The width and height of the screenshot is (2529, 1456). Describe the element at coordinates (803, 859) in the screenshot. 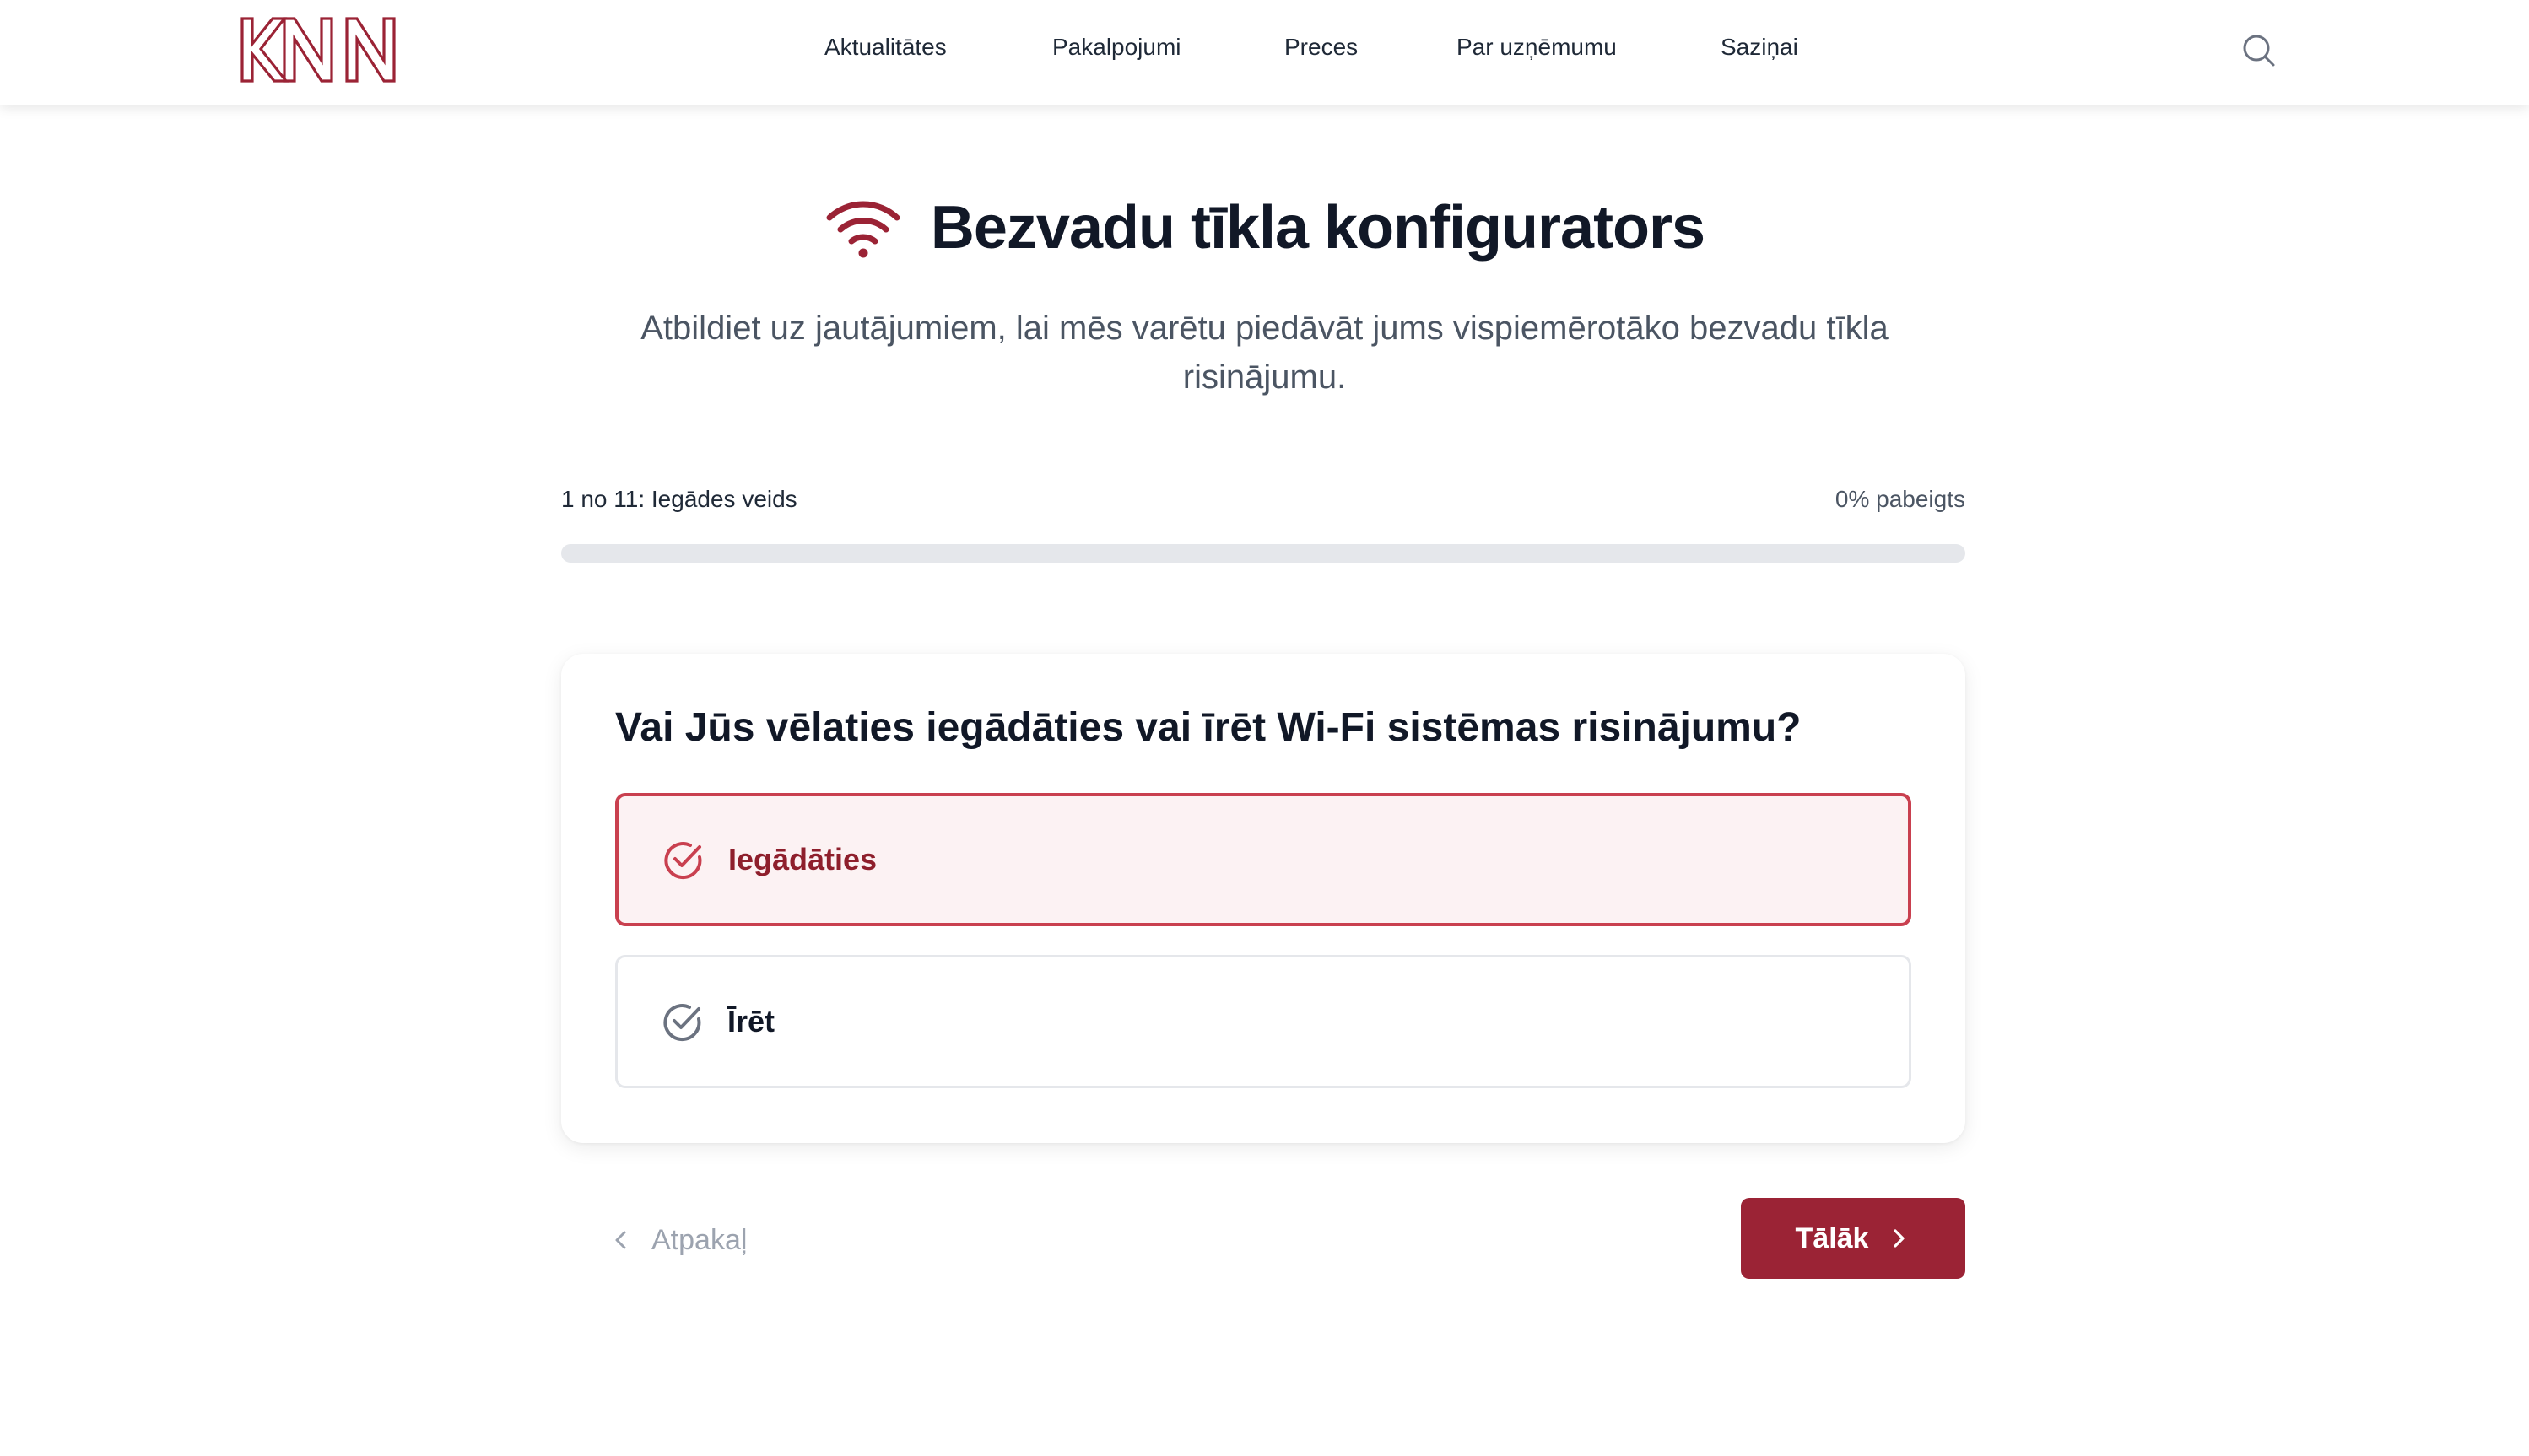

I see `option-label: Iegādāties` at that location.